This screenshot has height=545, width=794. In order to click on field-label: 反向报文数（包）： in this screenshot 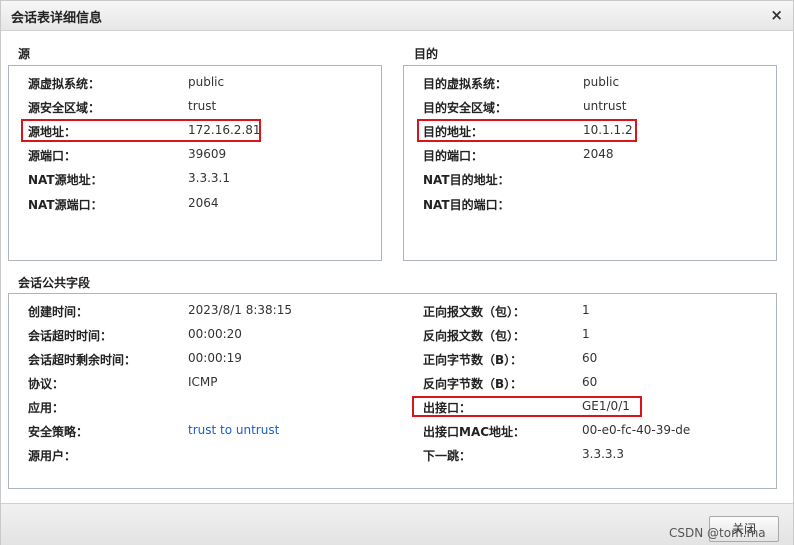, I will do `click(474, 336)`.